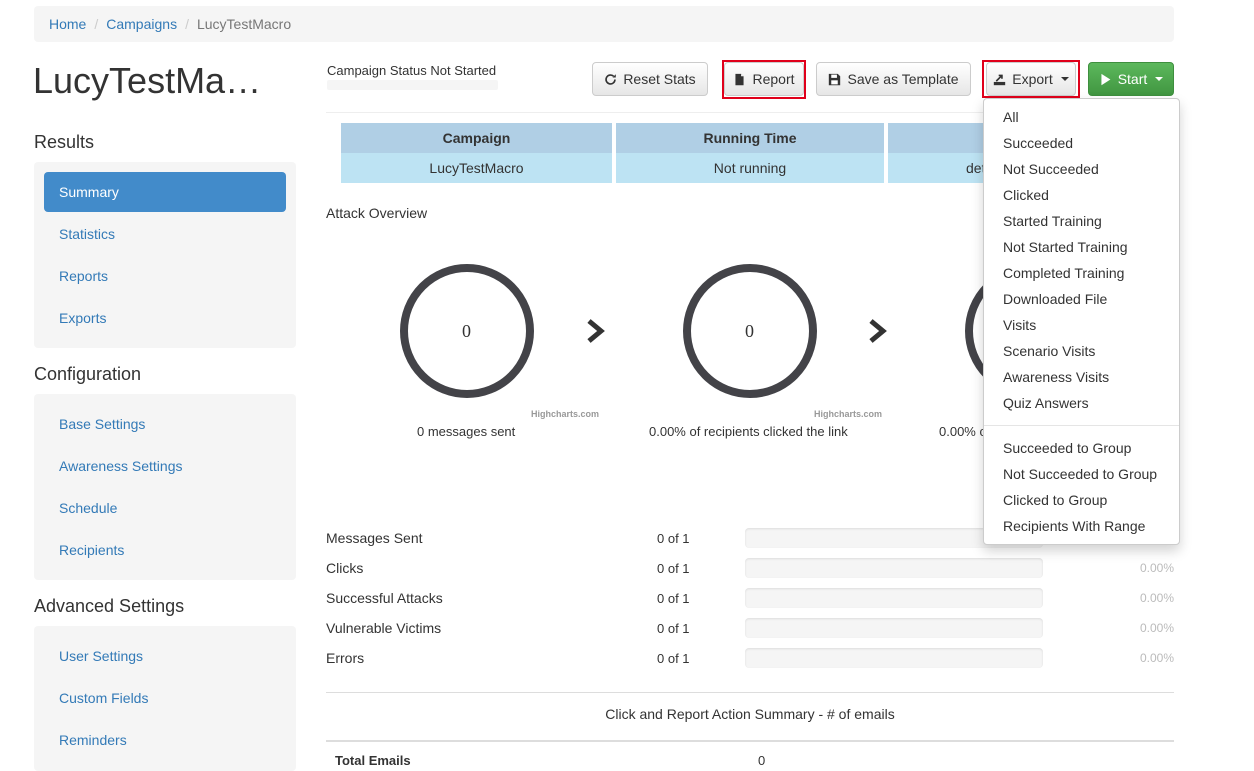 This screenshot has height=771, width=1254. What do you see at coordinates (1055, 299) in the screenshot?
I see `export-menu-item: Downloaded File` at bounding box center [1055, 299].